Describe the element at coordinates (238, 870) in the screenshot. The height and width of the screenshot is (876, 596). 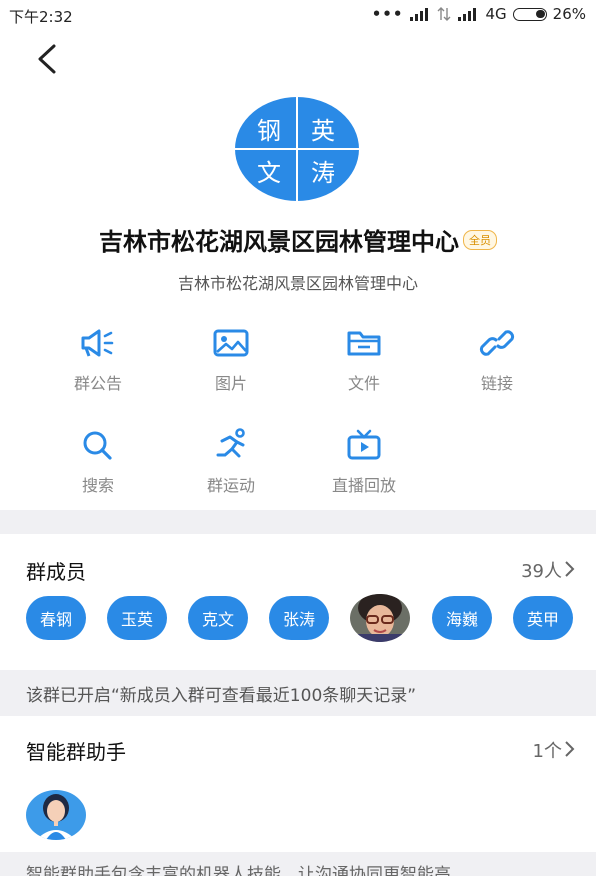
I see `assistant-description-text: 智能群助手包含丰富的机器人技能，让沟通协同更智能高` at that location.